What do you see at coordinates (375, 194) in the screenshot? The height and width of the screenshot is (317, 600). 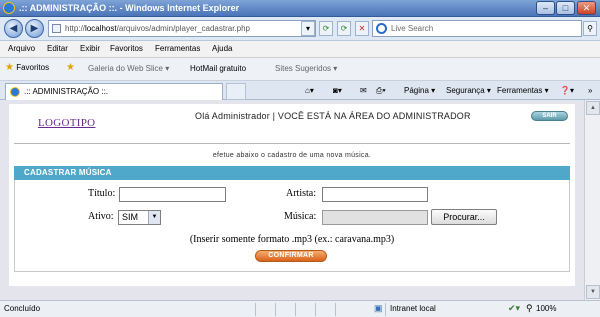 I see `artista-input` at bounding box center [375, 194].